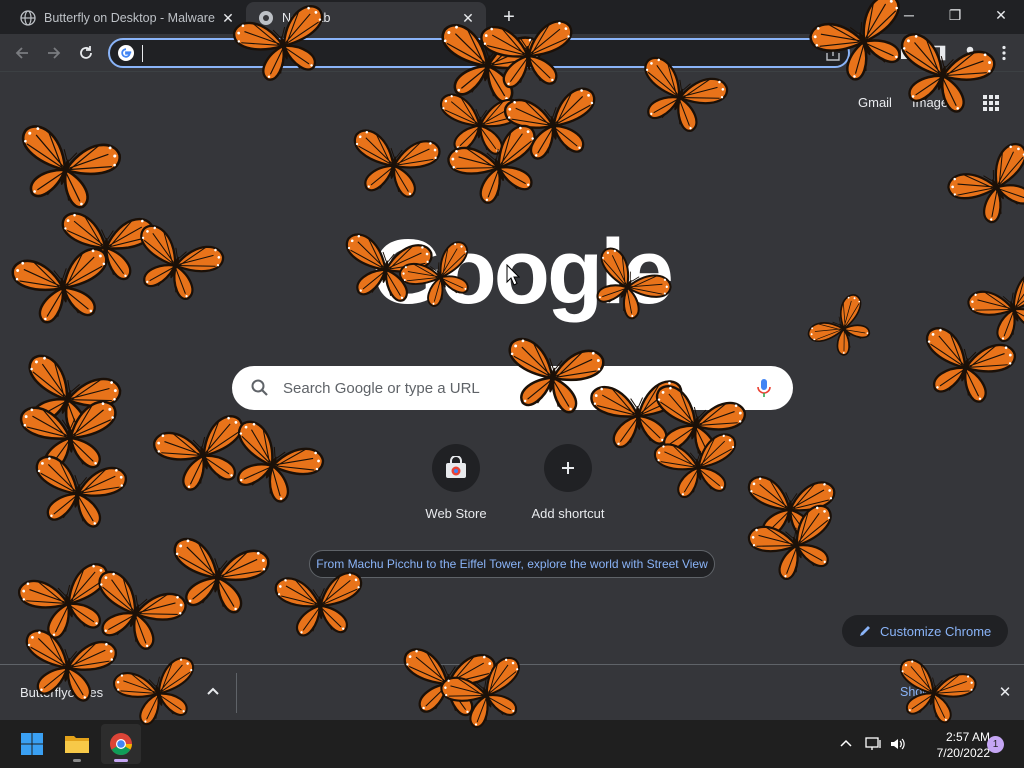 The height and width of the screenshot is (768, 1024). What do you see at coordinates (472, 53) in the screenshot?
I see `address-input` at bounding box center [472, 53].